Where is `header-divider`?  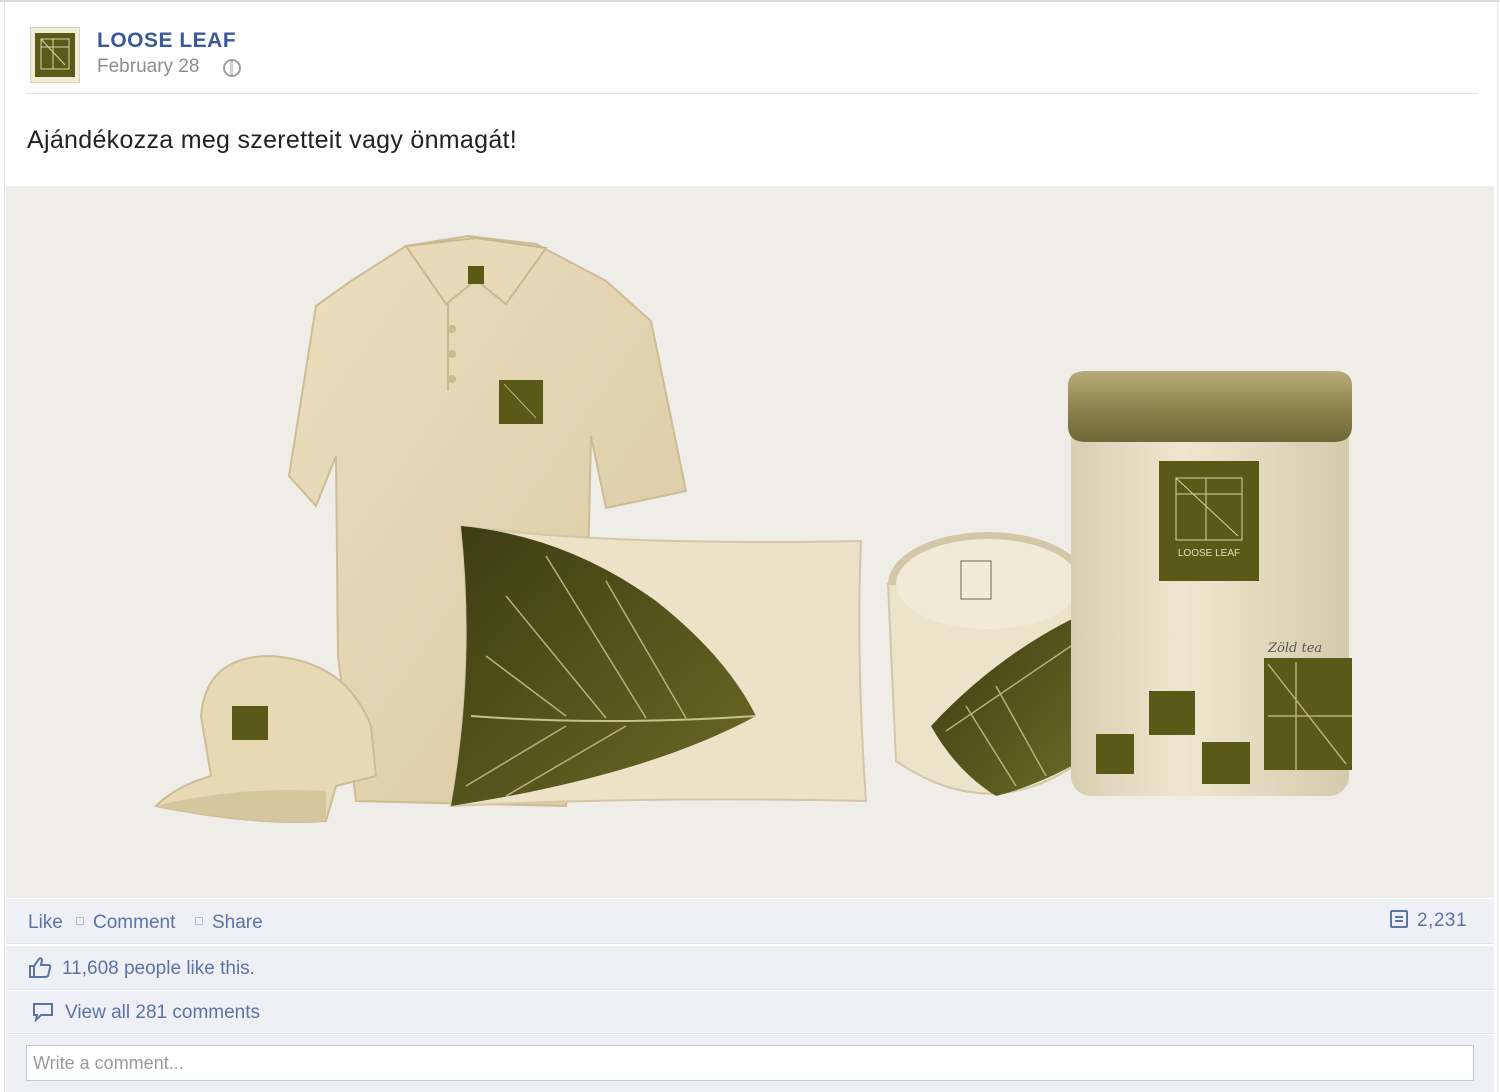 header-divider is located at coordinates (752, 93).